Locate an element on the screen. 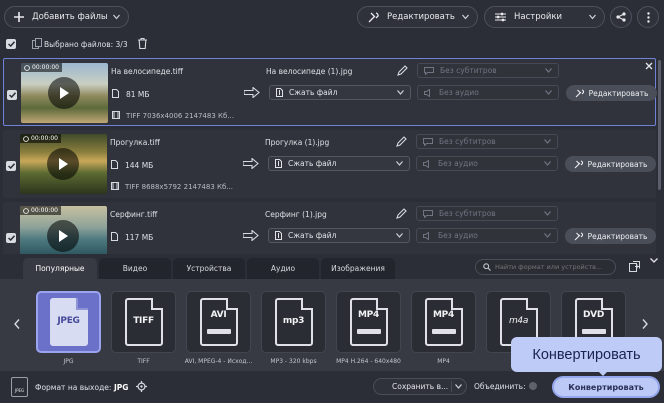 The width and height of the screenshot is (664, 403). edit-menu-button: Редактировать is located at coordinates (417, 17).